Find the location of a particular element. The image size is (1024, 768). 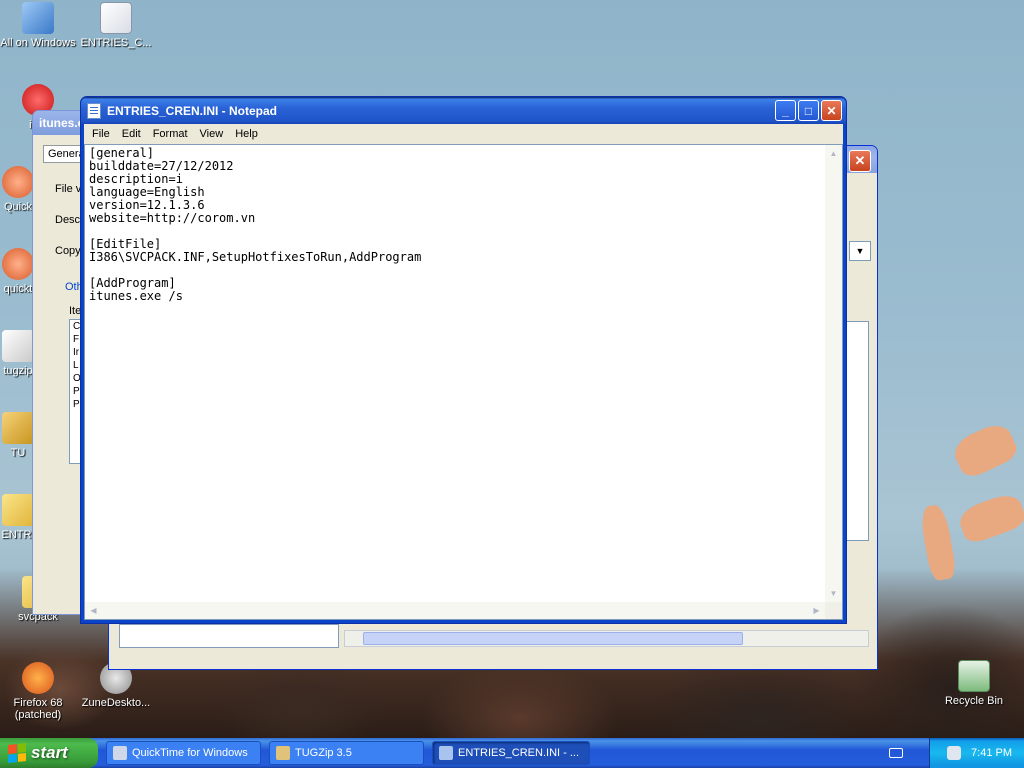

notepad-title: ENTRIES_CREN.INI - Notepad is located at coordinates (192, 110).